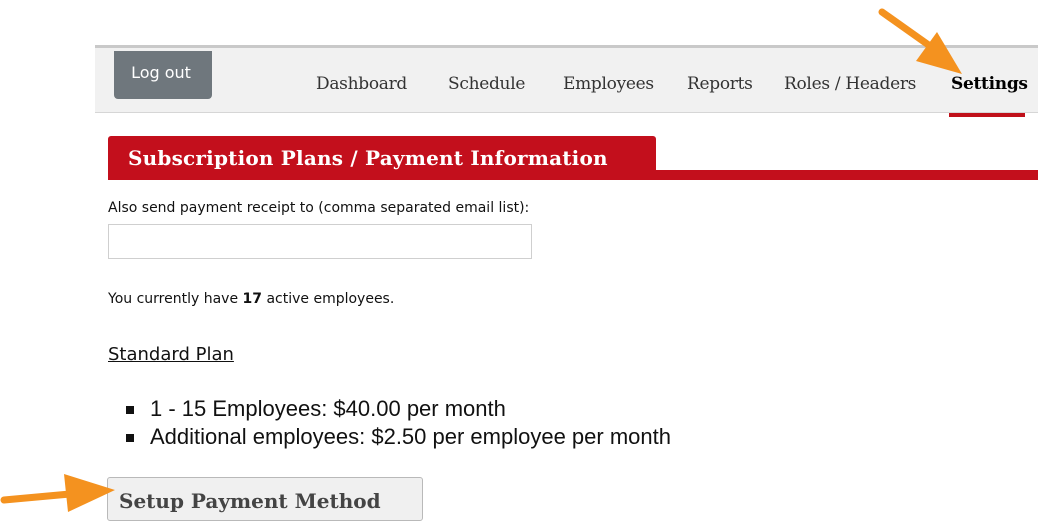 Image resolution: width=1038 pixels, height=521 pixels. Describe the element at coordinates (320, 241) in the screenshot. I see `receipt-email-input` at that location.